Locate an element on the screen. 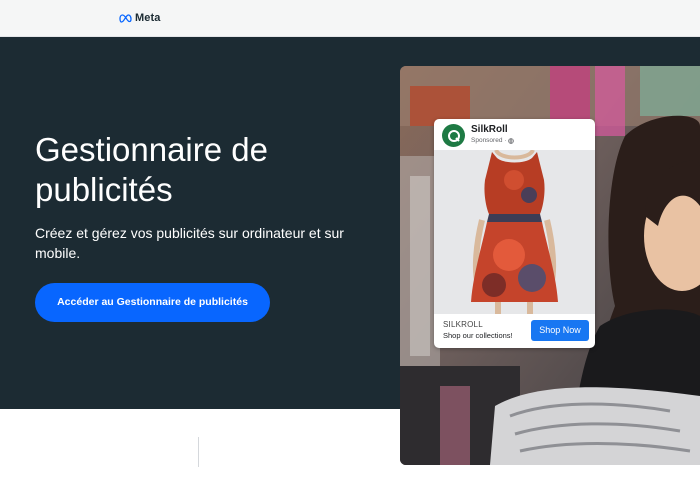 This screenshot has height=490, width=700. ad-product-image is located at coordinates (514, 231).